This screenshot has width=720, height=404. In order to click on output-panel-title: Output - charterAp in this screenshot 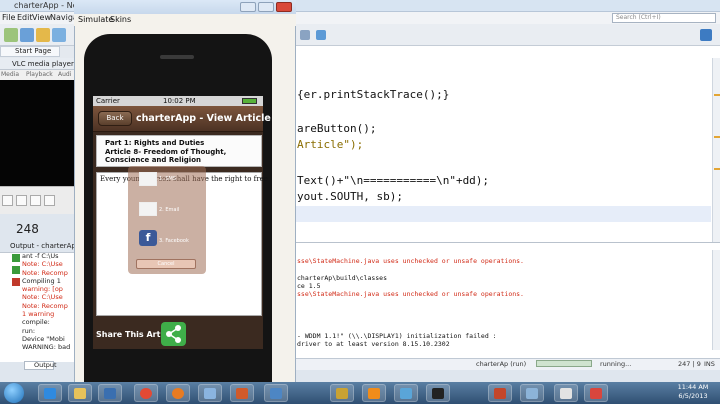, I will do `click(43, 246)`.